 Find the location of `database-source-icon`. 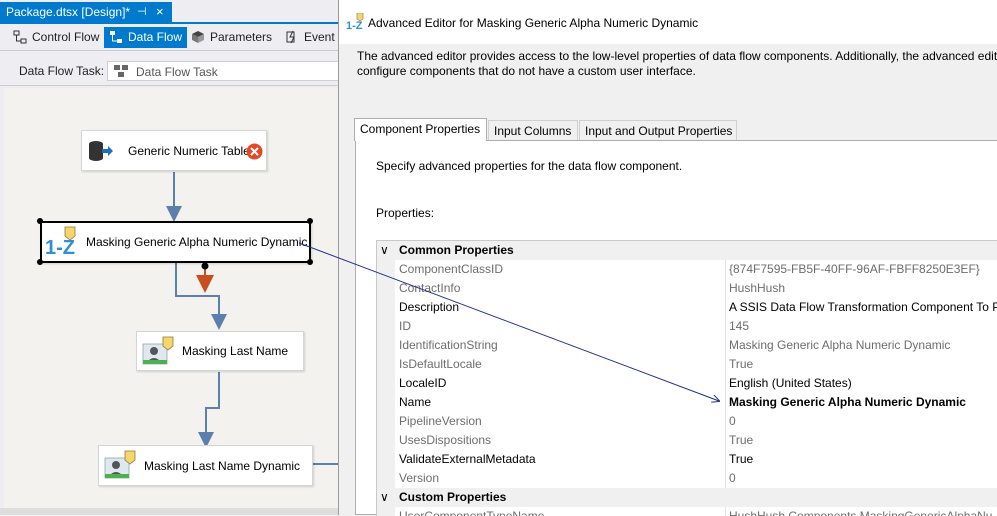

database-source-icon is located at coordinates (101, 151).